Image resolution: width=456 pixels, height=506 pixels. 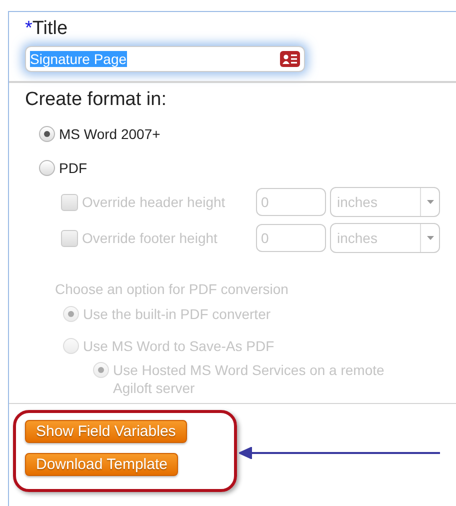 What do you see at coordinates (109, 134) in the screenshot?
I see `radio-label: MS Word 2007+` at bounding box center [109, 134].